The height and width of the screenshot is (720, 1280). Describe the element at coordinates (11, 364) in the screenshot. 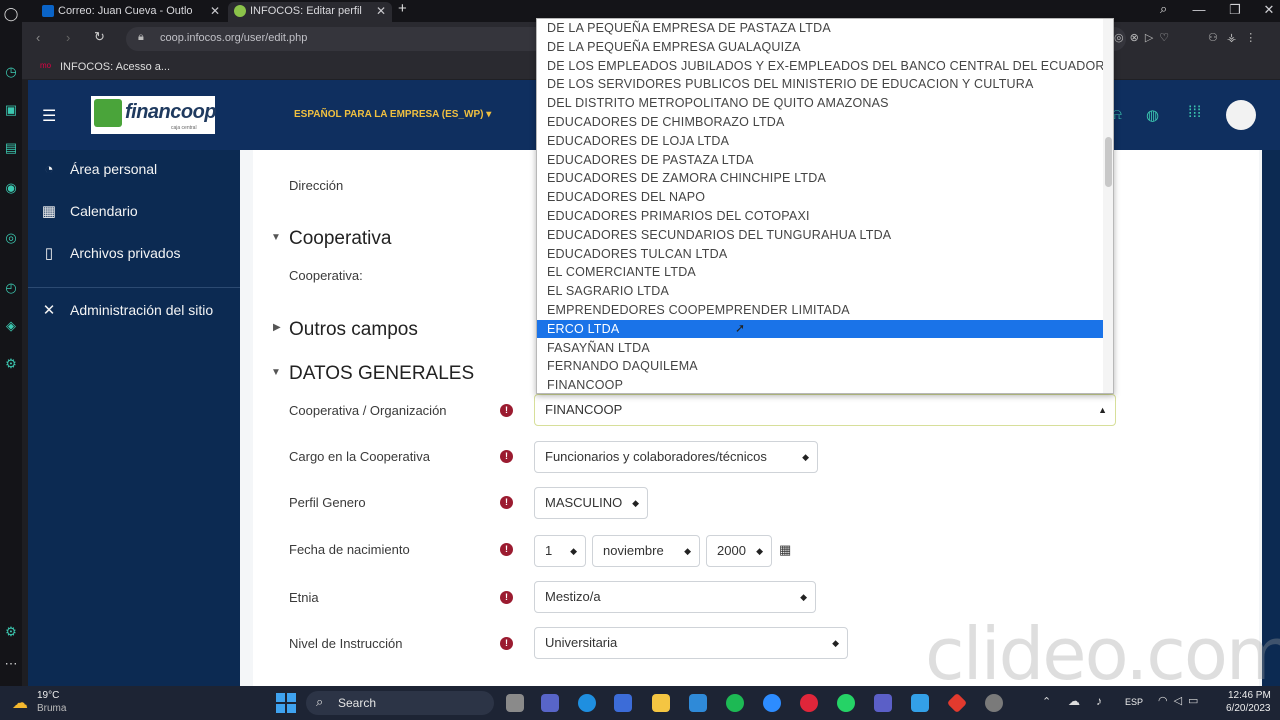

I see `settings-icon: ⚙` at that location.